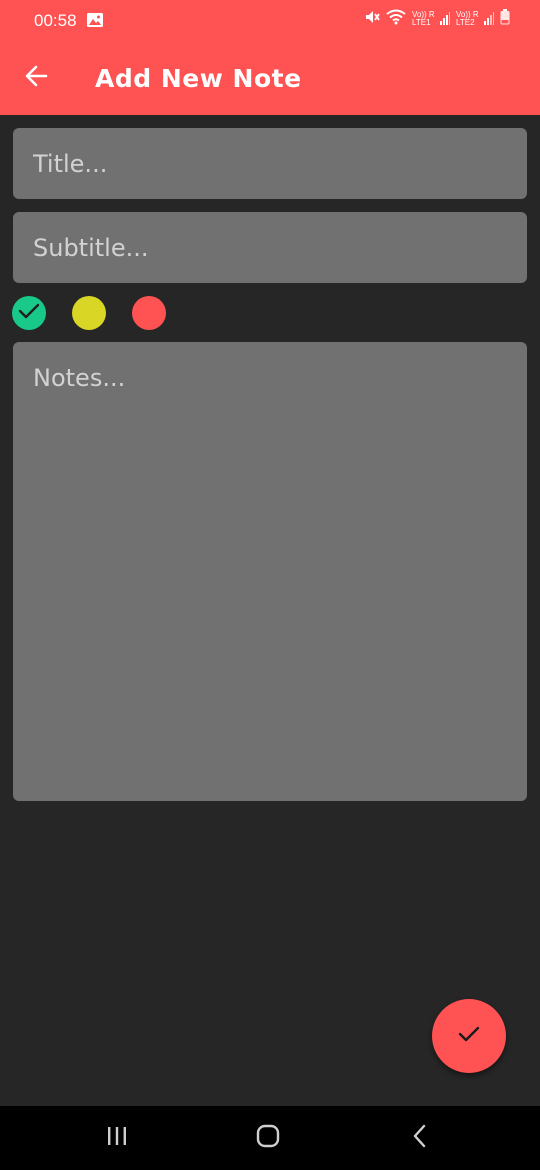  I want to click on gallery-notification-icon, so click(95, 21).